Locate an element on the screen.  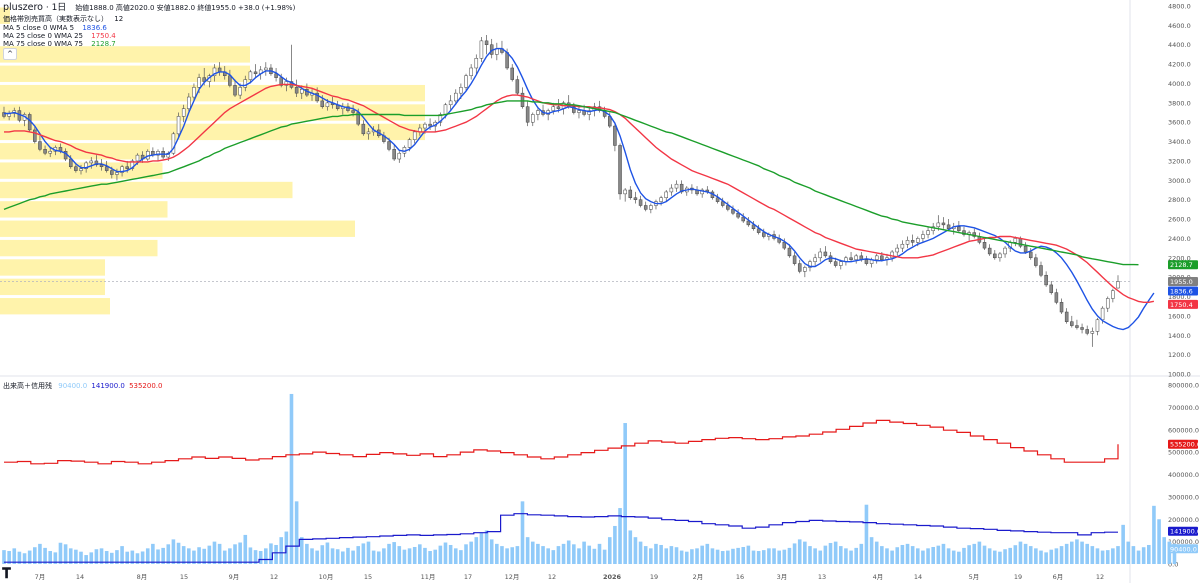
price-tick-label: 3800.0 is located at coordinates (1179, 103).